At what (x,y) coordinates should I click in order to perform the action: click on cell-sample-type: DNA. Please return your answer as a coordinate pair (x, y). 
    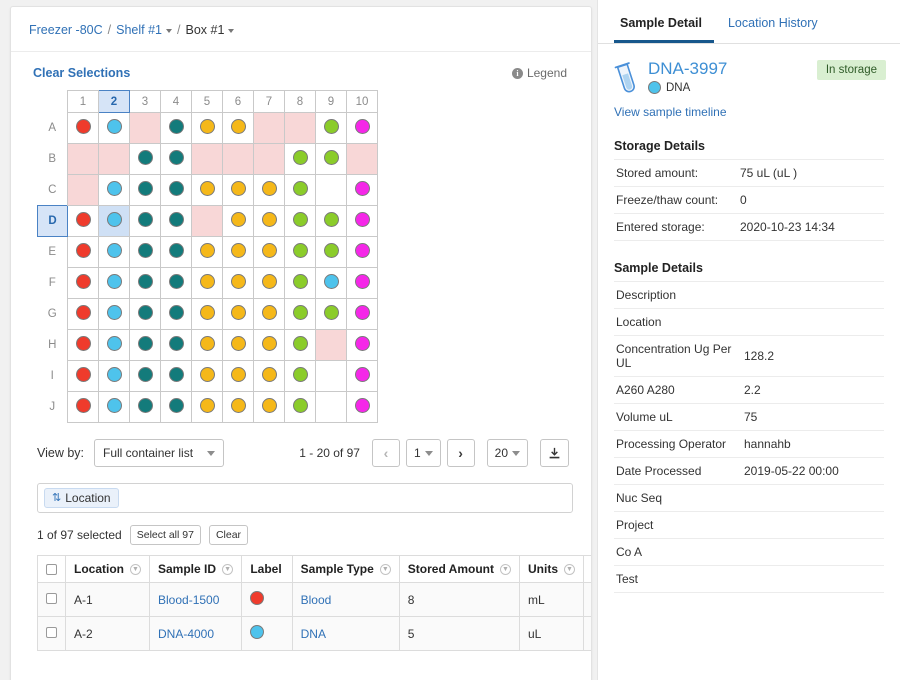
    Looking at the image, I should click on (313, 634).